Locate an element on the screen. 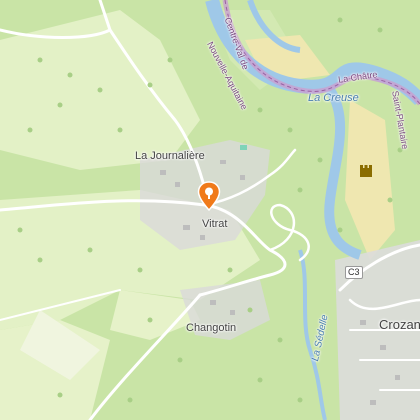 This screenshot has height=420, width=420. place-label-crozant: Crozan is located at coordinates (399, 324).